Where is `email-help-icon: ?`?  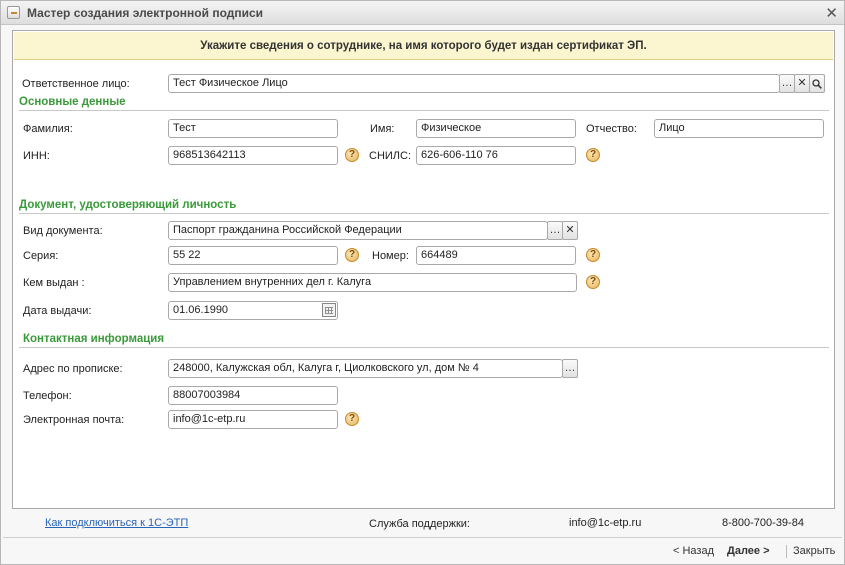 email-help-icon: ? is located at coordinates (352, 419).